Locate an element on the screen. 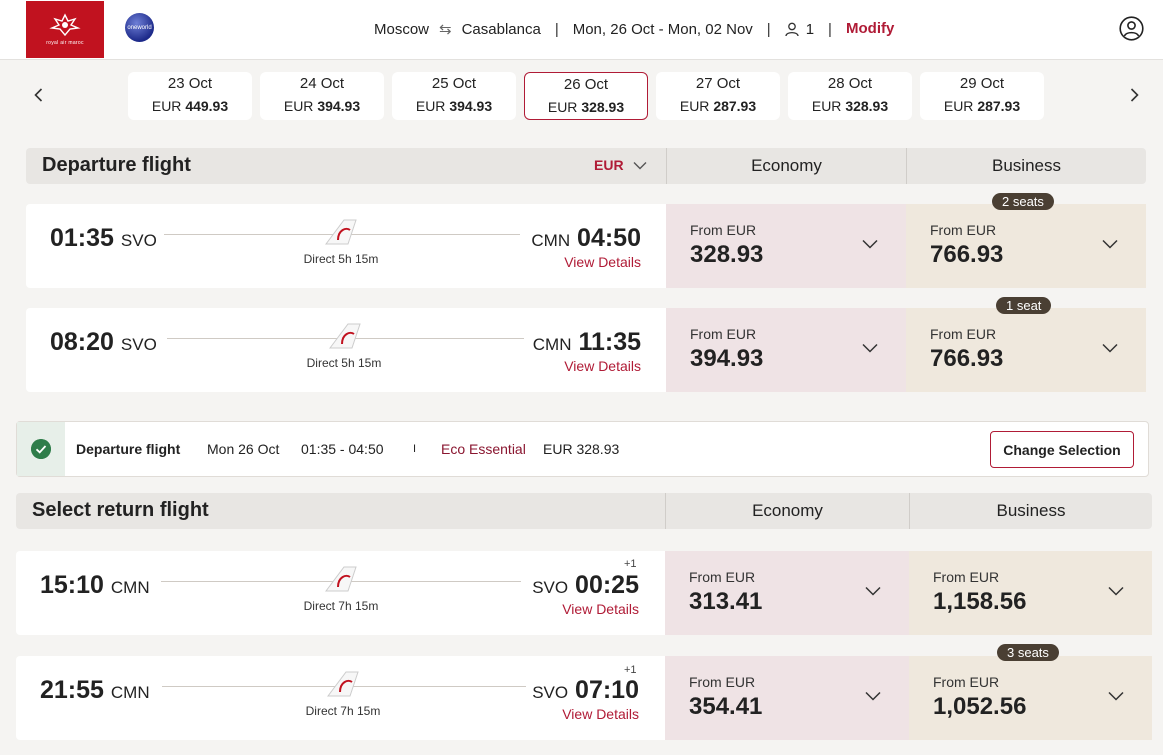 This screenshot has width=1163, height=755. currency-selector: EUR is located at coordinates (620, 165).